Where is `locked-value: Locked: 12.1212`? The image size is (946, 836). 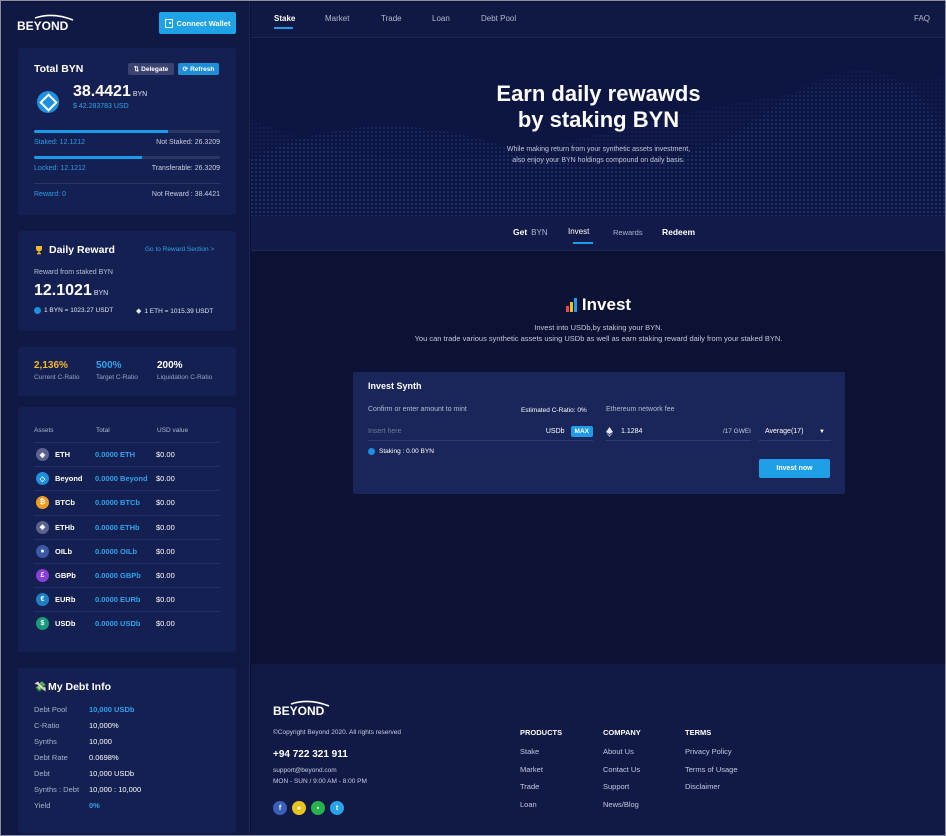
locked-value: Locked: 12.1212 is located at coordinates (60, 168).